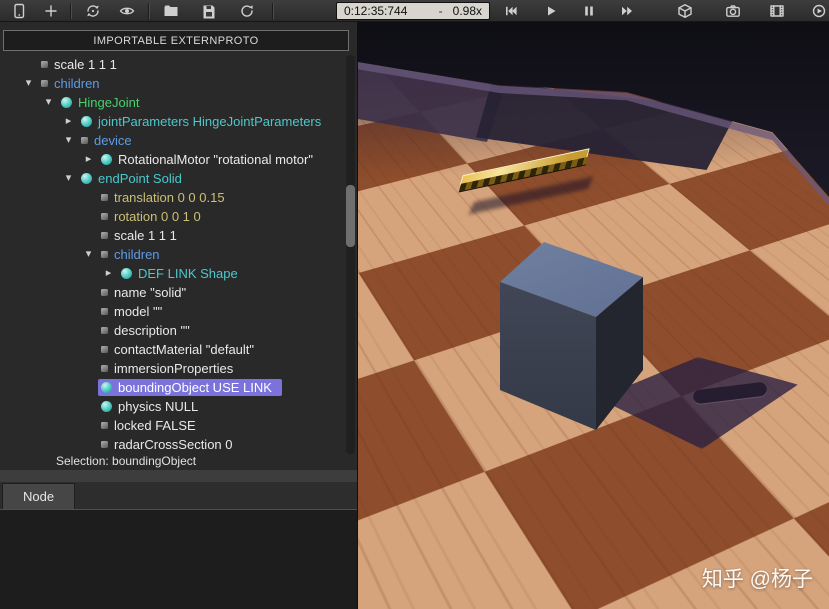 This screenshot has width=829, height=609. What do you see at coordinates (127, 11) in the screenshot?
I see `viewpoint-button` at bounding box center [127, 11].